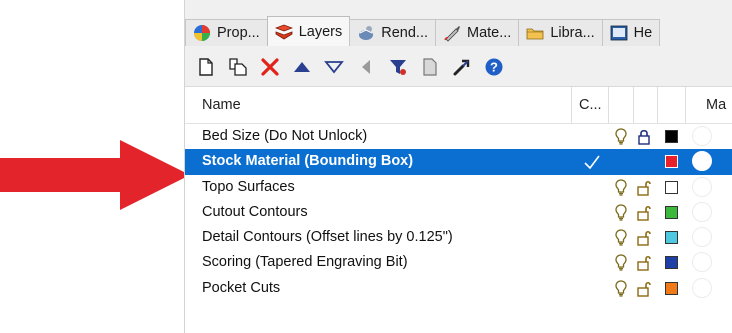 The image size is (732, 333). I want to click on layers-icon, so click(283, 32).